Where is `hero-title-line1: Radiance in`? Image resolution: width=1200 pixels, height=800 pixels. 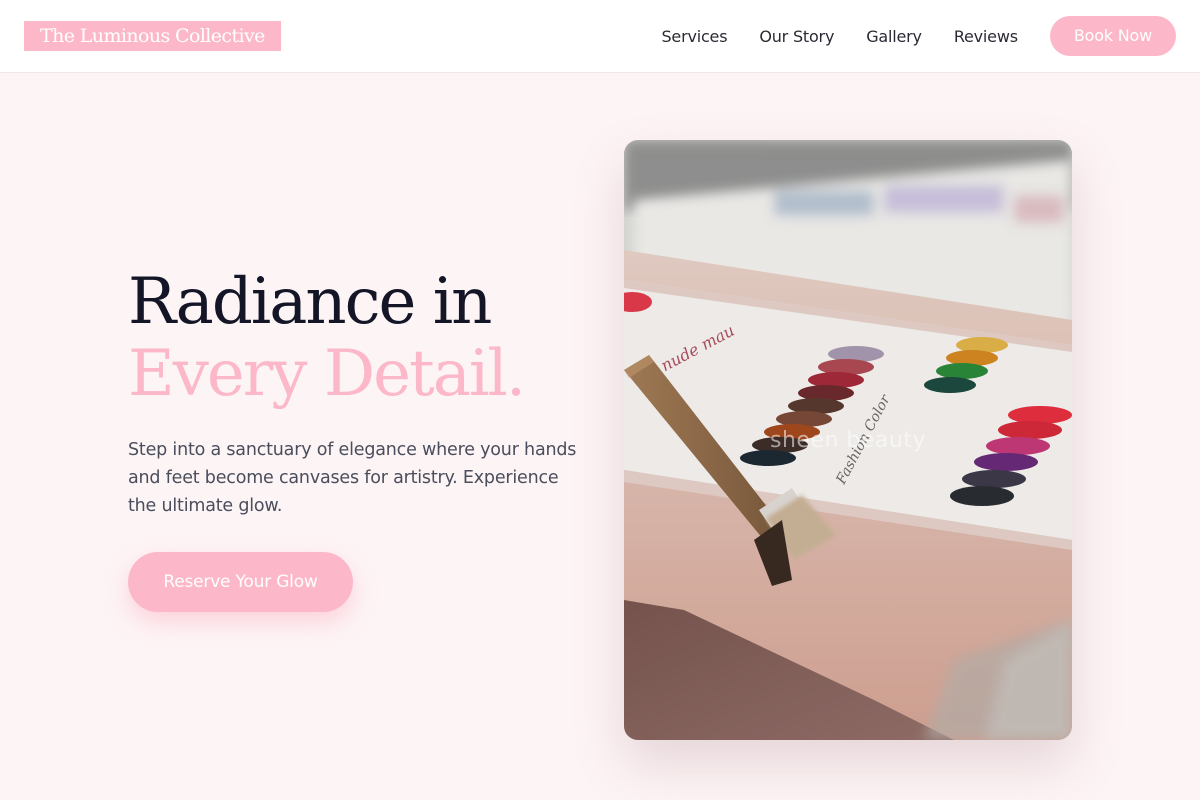
hero-title-line1: Radiance in is located at coordinates (310, 302).